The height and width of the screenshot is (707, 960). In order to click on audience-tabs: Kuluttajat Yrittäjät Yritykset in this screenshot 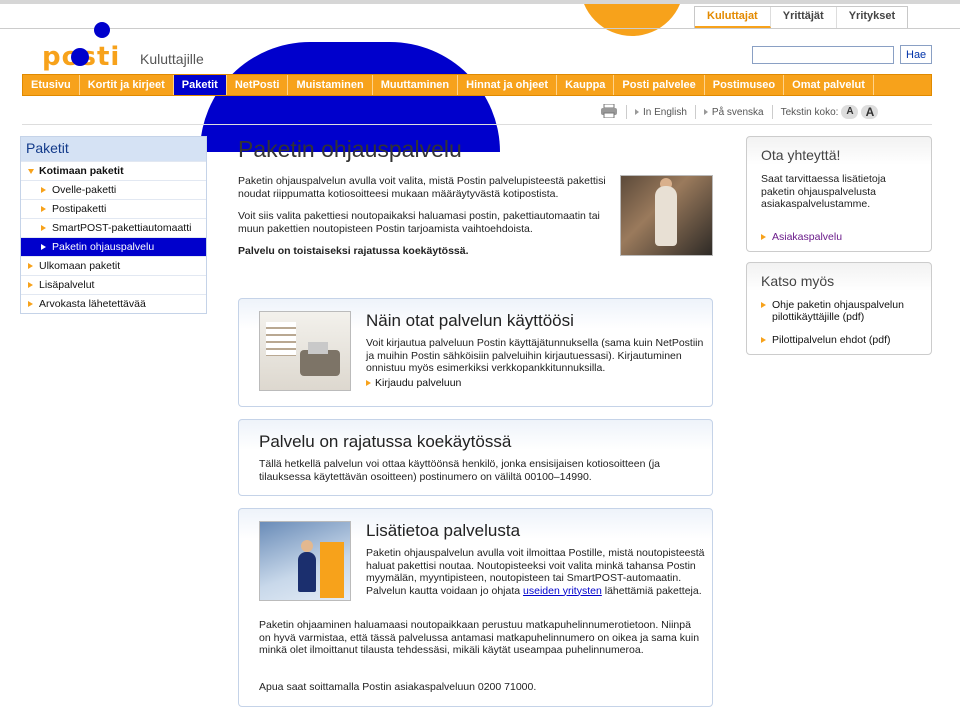, I will do `click(801, 17)`.